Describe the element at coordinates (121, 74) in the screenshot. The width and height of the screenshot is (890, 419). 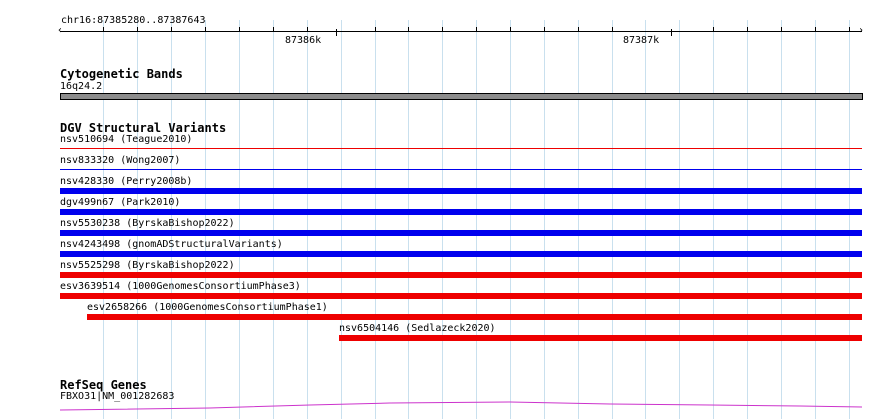
I see `track-title-cytogenetic-bands: Cytogenetic Bands` at that location.